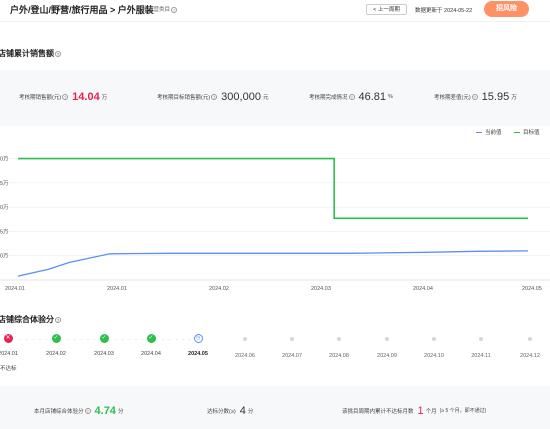  Describe the element at coordinates (154, 10) in the screenshot. I see `sub-label-text: 考核主营类目` at that location.